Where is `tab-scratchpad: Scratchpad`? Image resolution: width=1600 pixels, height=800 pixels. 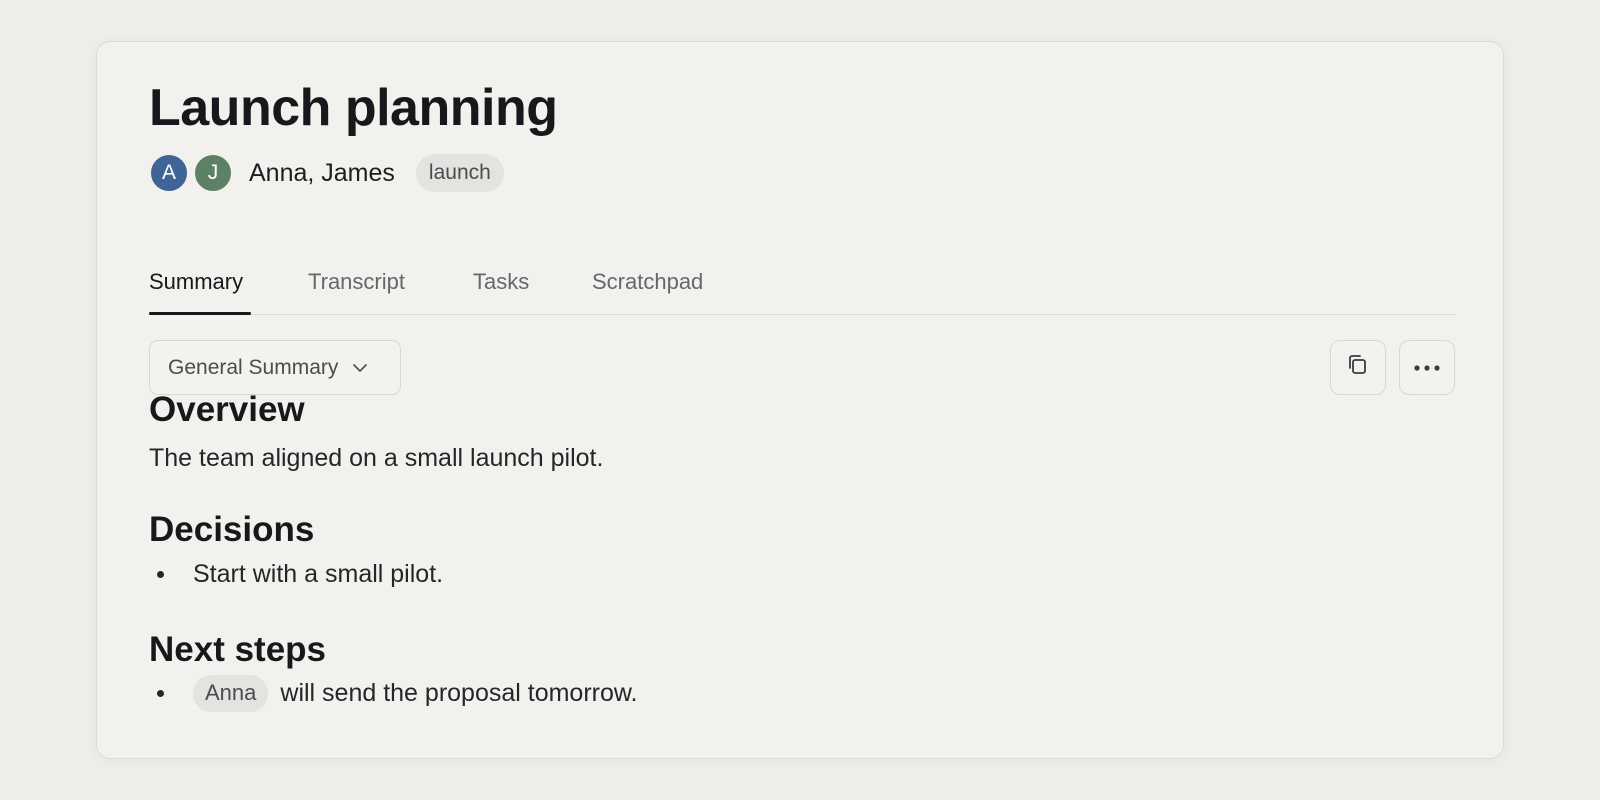 tab-scratchpad: Scratchpad is located at coordinates (647, 282).